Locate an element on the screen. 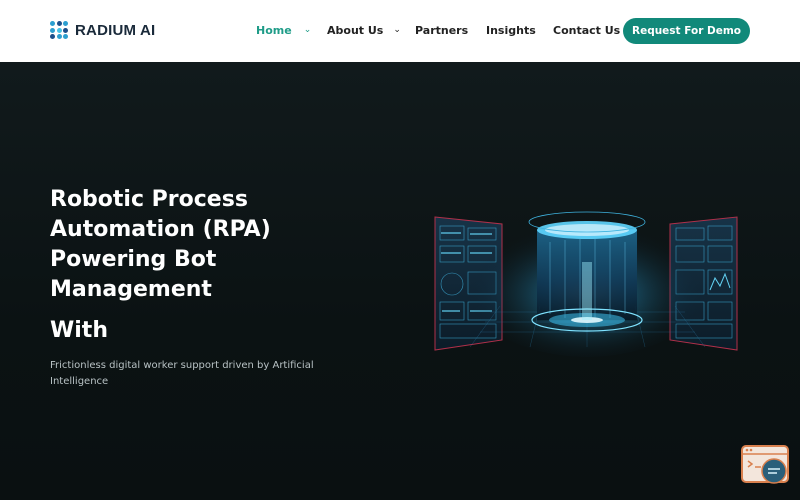 The width and height of the screenshot is (800, 500). hero-illustration is located at coordinates (586, 284).